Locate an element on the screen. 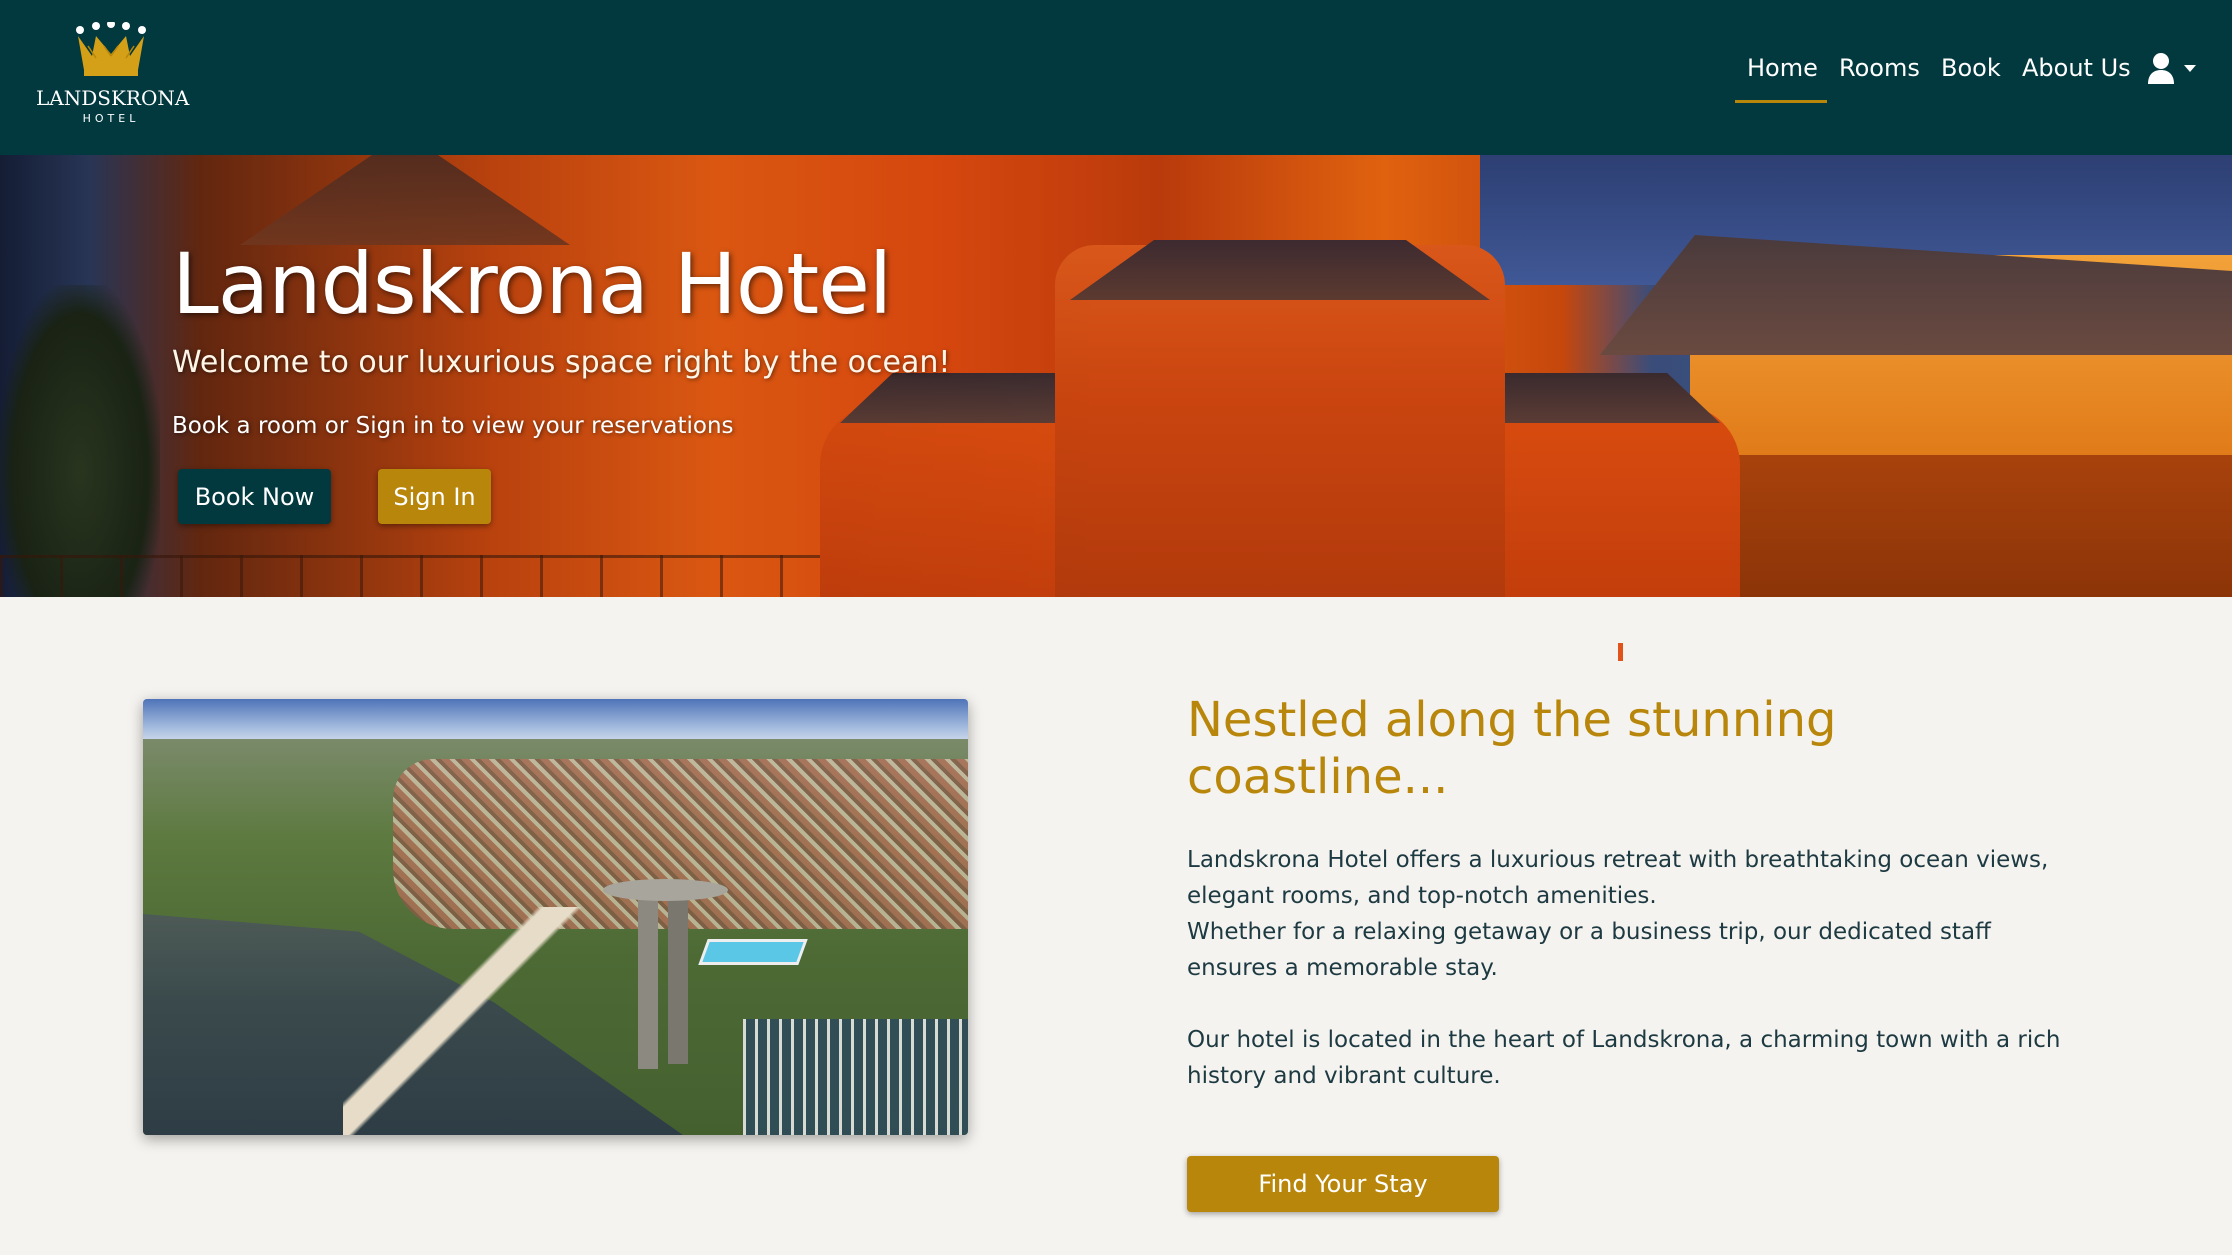 The width and height of the screenshot is (2232, 1255). book-now-button: Book Now is located at coordinates (254, 496).